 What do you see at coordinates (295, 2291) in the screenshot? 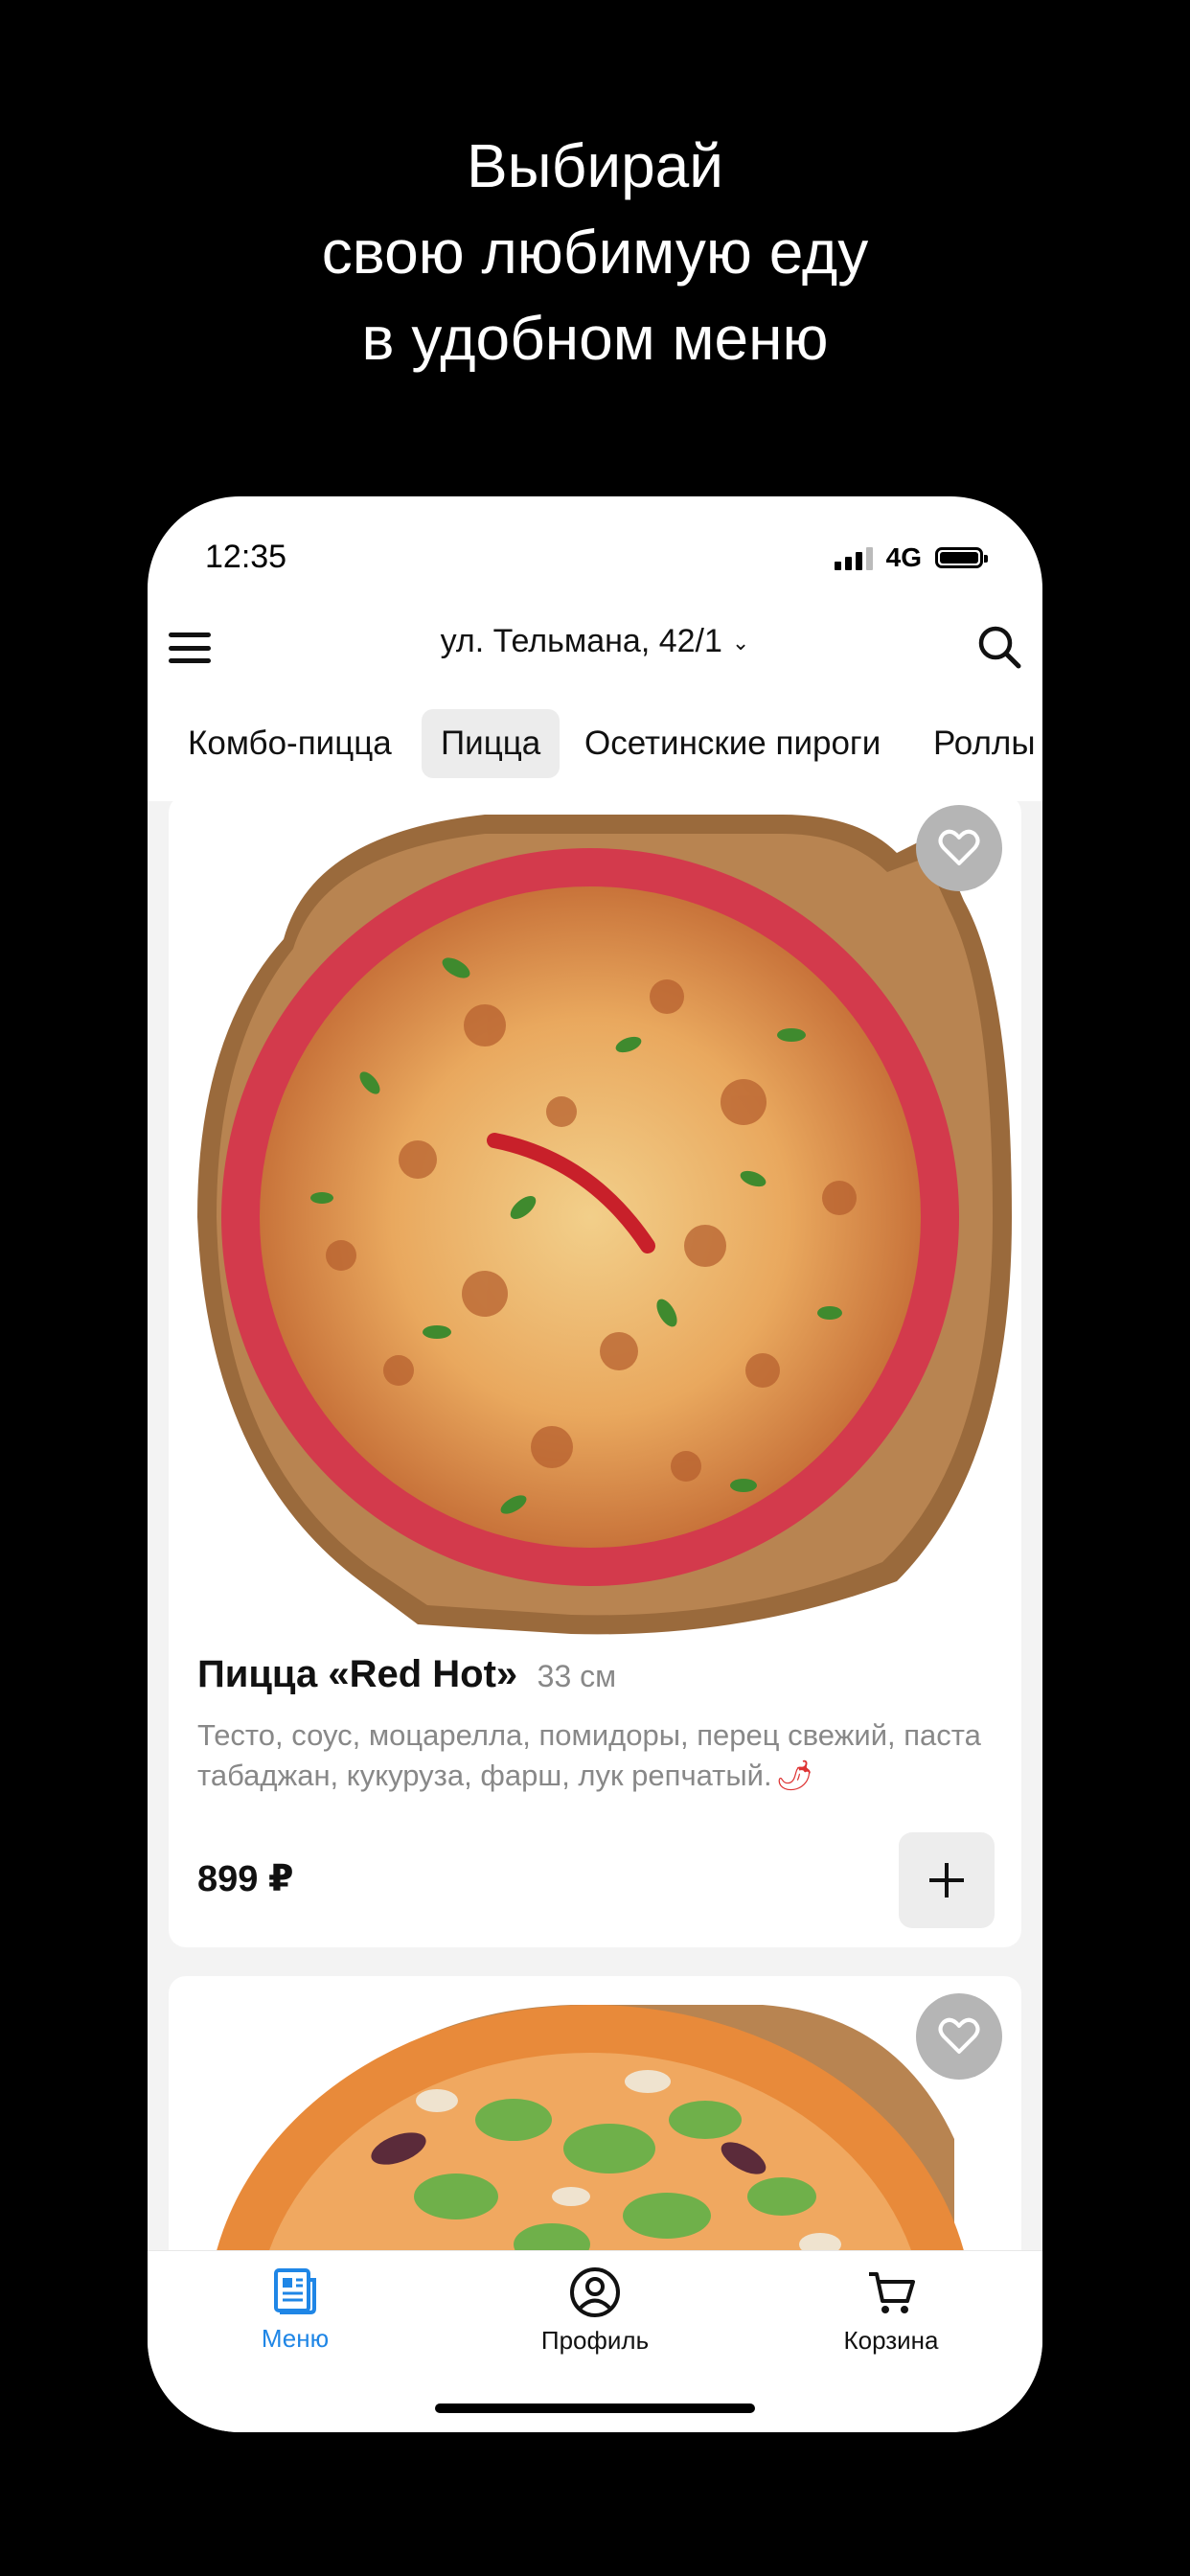
I see `menu-document-icon` at bounding box center [295, 2291].